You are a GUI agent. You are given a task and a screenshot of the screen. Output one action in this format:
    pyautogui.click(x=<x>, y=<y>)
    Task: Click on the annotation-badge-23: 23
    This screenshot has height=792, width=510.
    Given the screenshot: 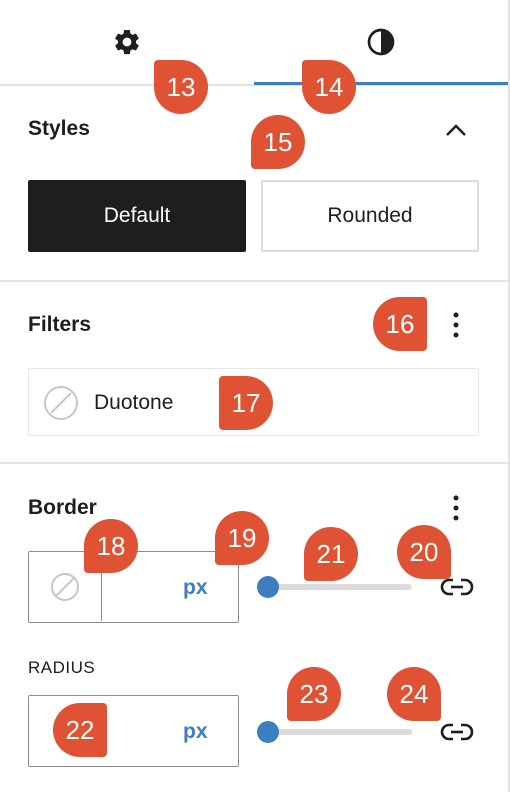 What is the action you would take?
    pyautogui.click(x=314, y=694)
    